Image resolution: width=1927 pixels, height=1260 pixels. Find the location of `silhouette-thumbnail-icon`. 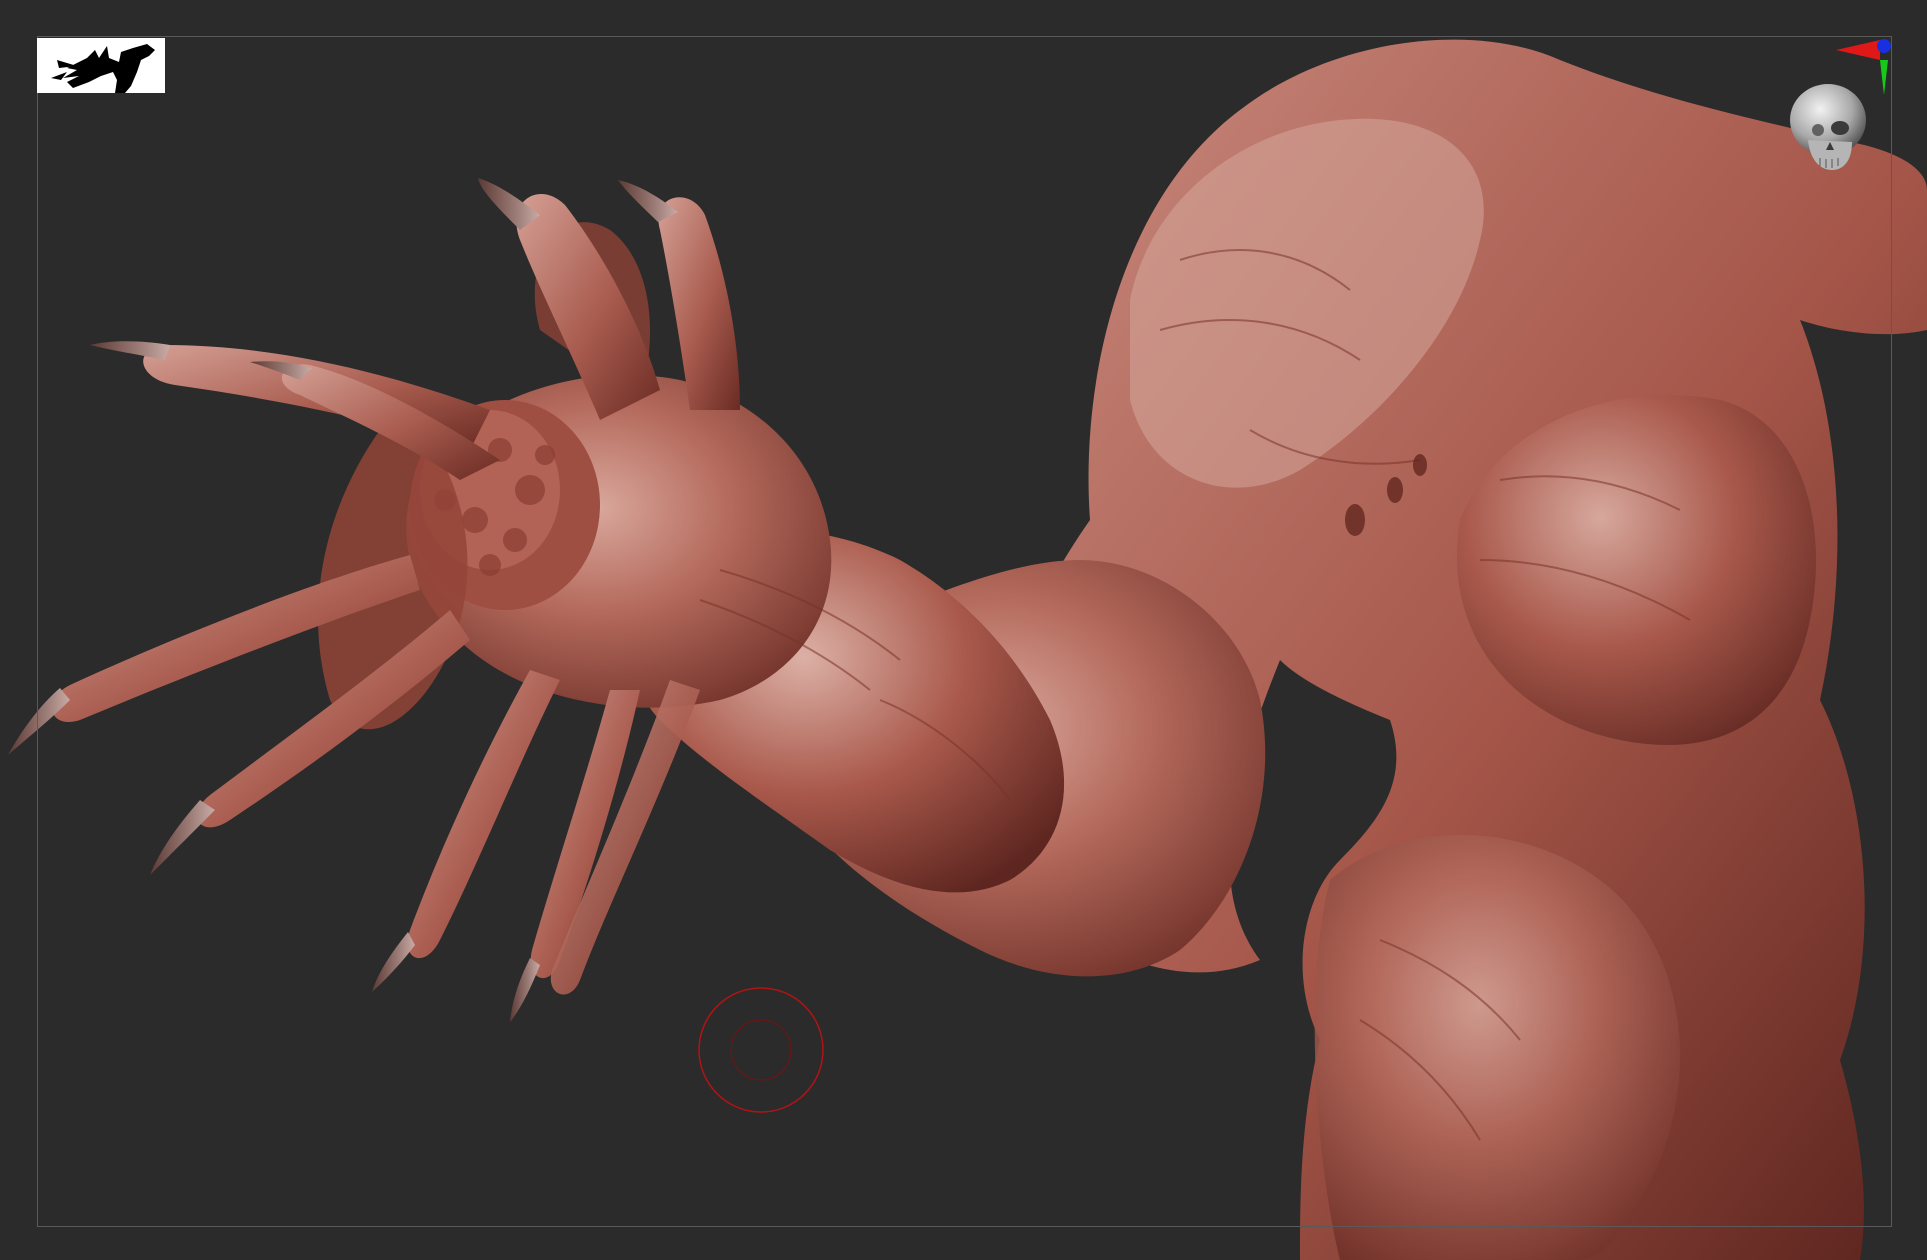

silhouette-thumbnail-icon is located at coordinates (101, 65).